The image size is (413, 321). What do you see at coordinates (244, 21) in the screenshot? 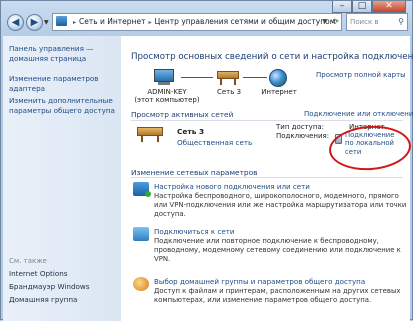
I see `breadcrumb-network-center: Центр управления сетями и общим доступом` at bounding box center [244, 21].